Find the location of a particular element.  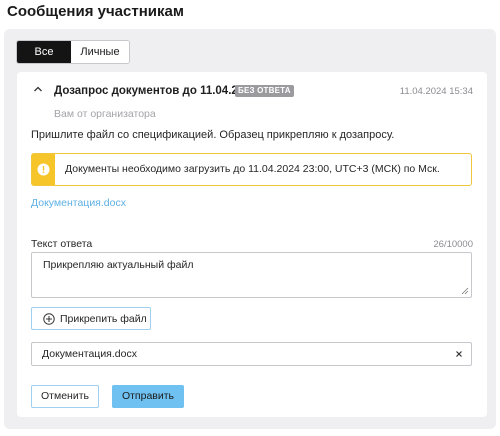

tab-personal: Личные is located at coordinates (100, 52).